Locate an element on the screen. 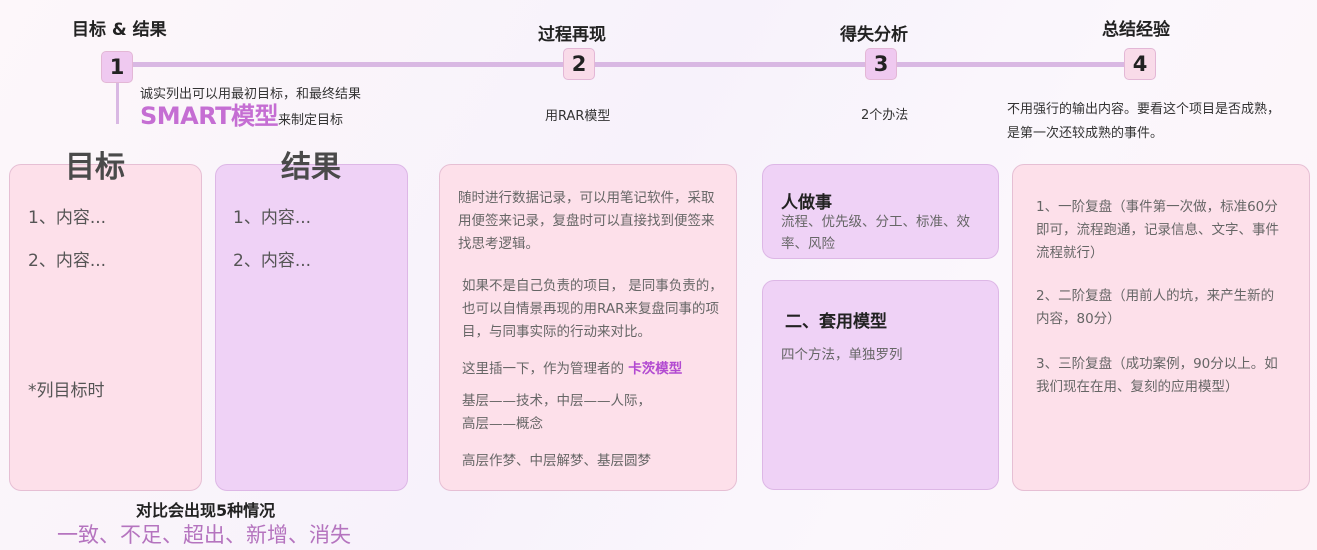  stage3-node: 3 is located at coordinates (881, 64).